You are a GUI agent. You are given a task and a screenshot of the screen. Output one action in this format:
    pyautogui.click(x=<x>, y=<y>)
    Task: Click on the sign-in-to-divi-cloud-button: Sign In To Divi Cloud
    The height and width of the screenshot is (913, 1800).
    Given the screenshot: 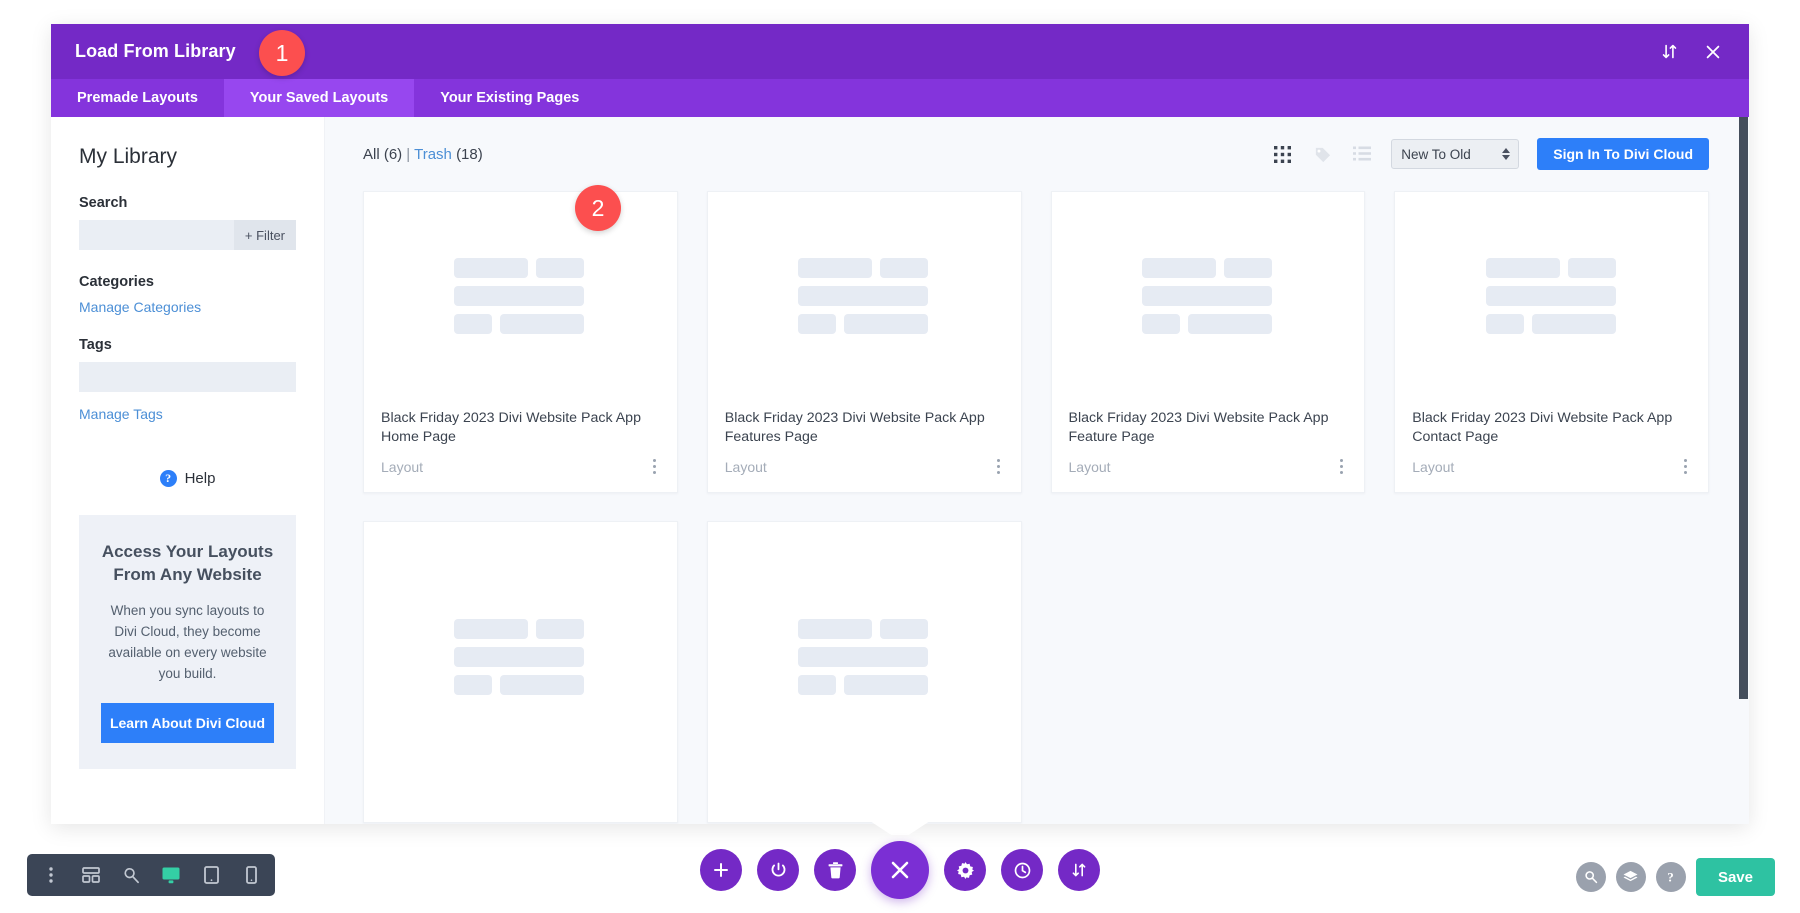 What is the action you would take?
    pyautogui.click(x=1623, y=154)
    